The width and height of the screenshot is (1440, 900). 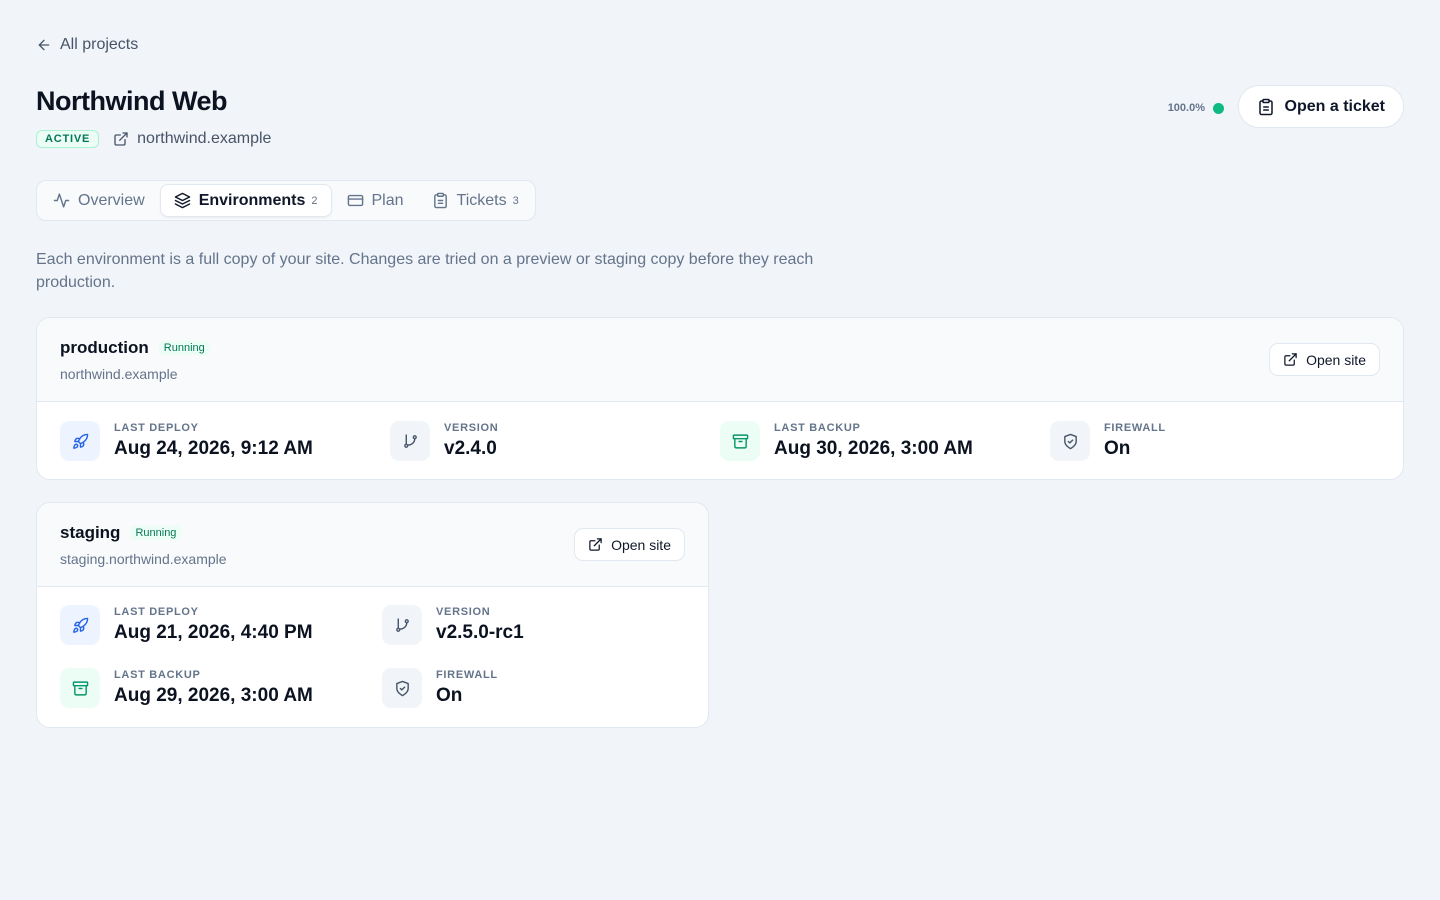 I want to click on back-link-label: All projects, so click(x=99, y=44).